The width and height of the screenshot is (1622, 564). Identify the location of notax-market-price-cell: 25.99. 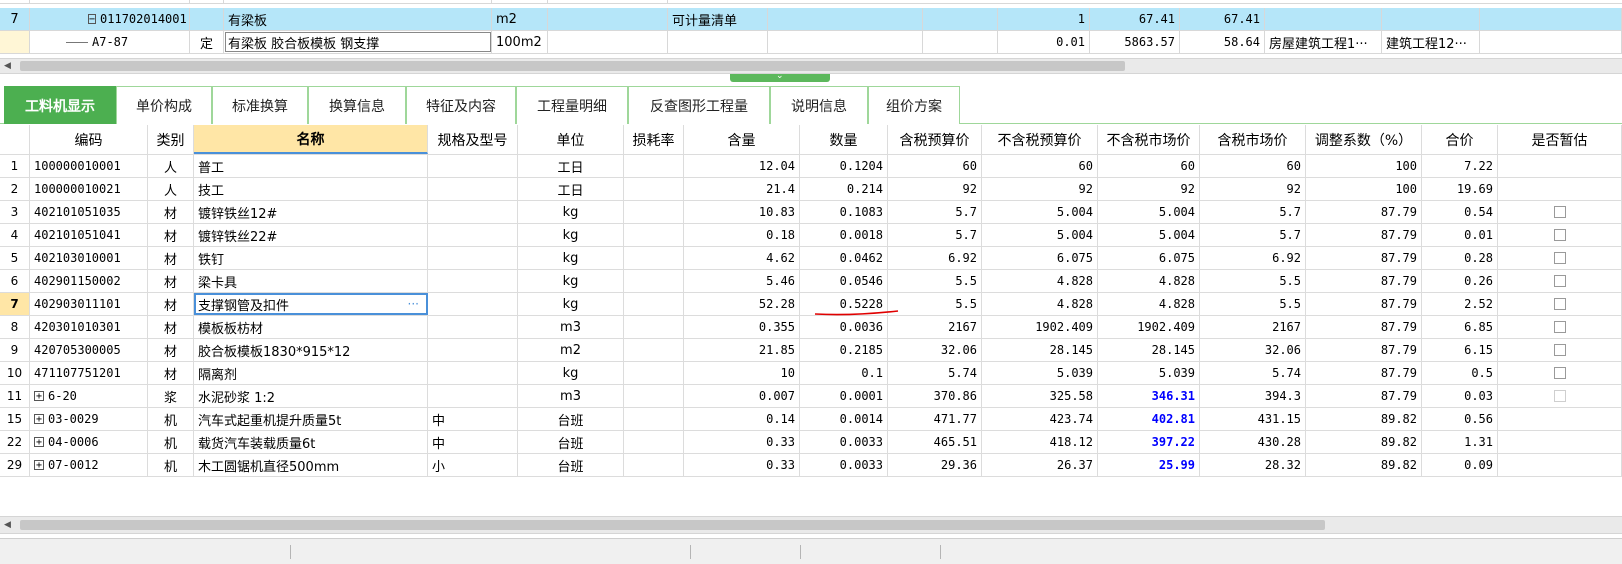
(1149, 465).